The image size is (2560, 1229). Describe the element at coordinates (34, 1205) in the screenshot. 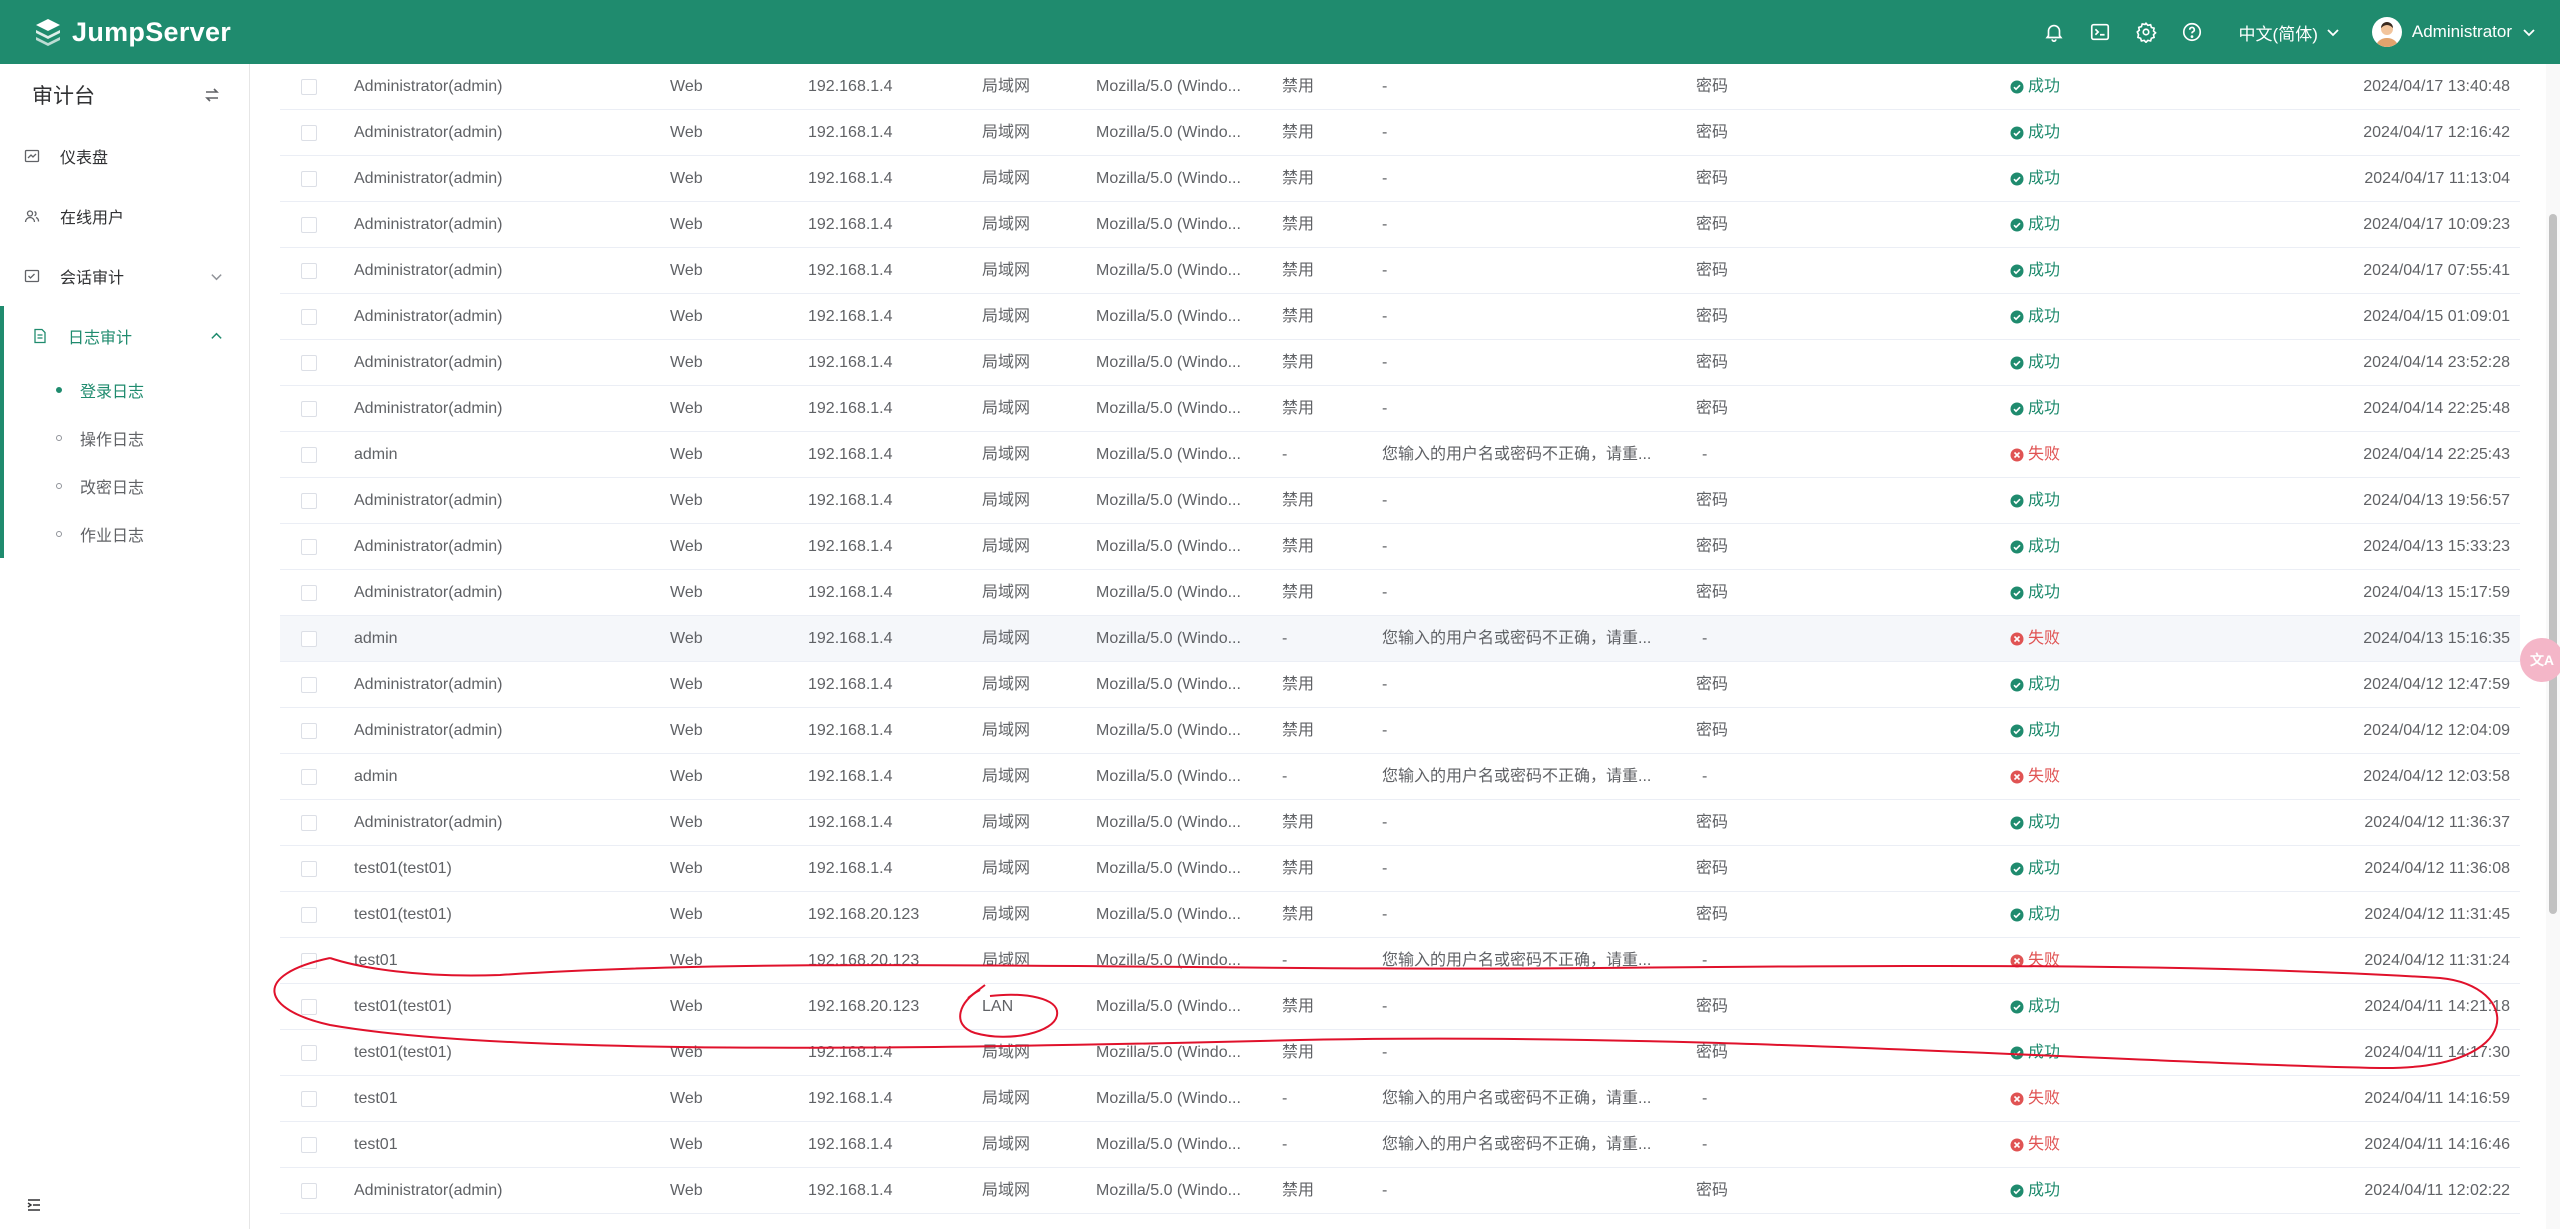

I see `collapse-sidebar-icon` at that location.